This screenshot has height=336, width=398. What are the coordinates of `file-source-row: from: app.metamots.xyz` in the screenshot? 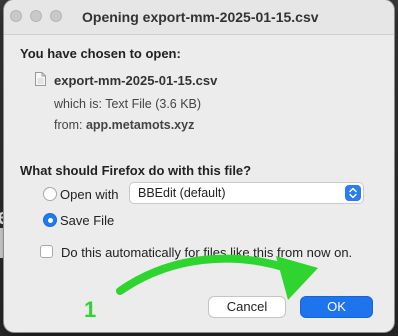 It's located at (124, 125).